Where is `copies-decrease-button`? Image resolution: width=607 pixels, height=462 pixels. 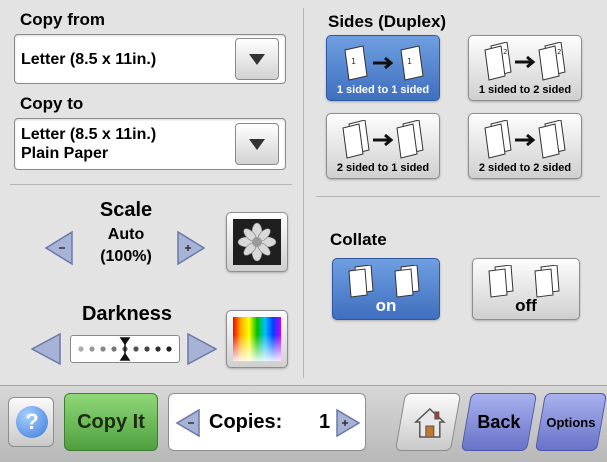
copies-decrease-button is located at coordinates (188, 423).